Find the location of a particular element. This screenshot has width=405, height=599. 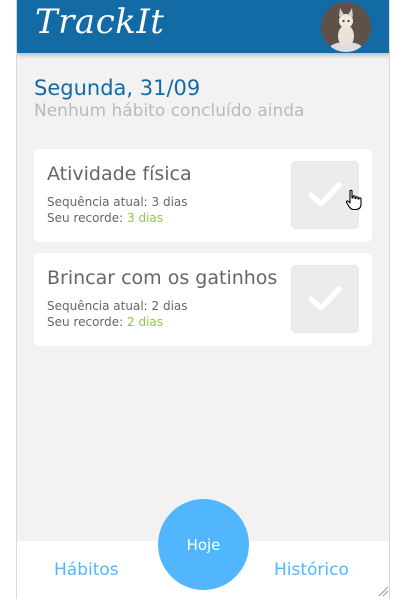

hand-pointer-icon is located at coordinates (353, 200).